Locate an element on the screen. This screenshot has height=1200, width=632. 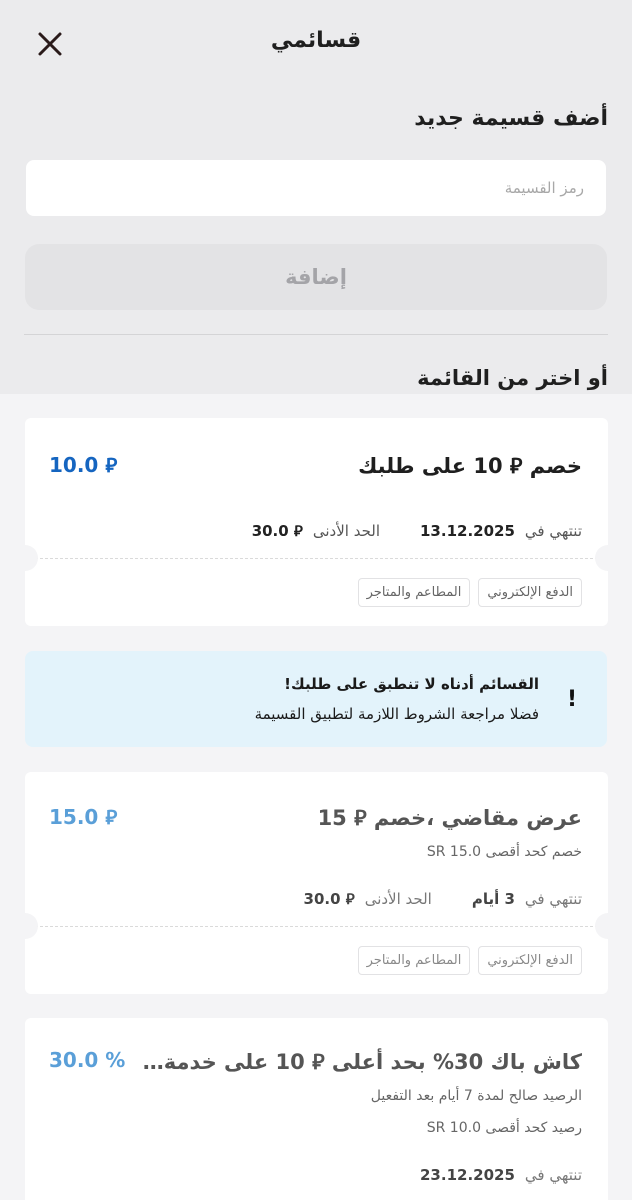
expires-value: 23.12.2025 is located at coordinates (467, 1175).